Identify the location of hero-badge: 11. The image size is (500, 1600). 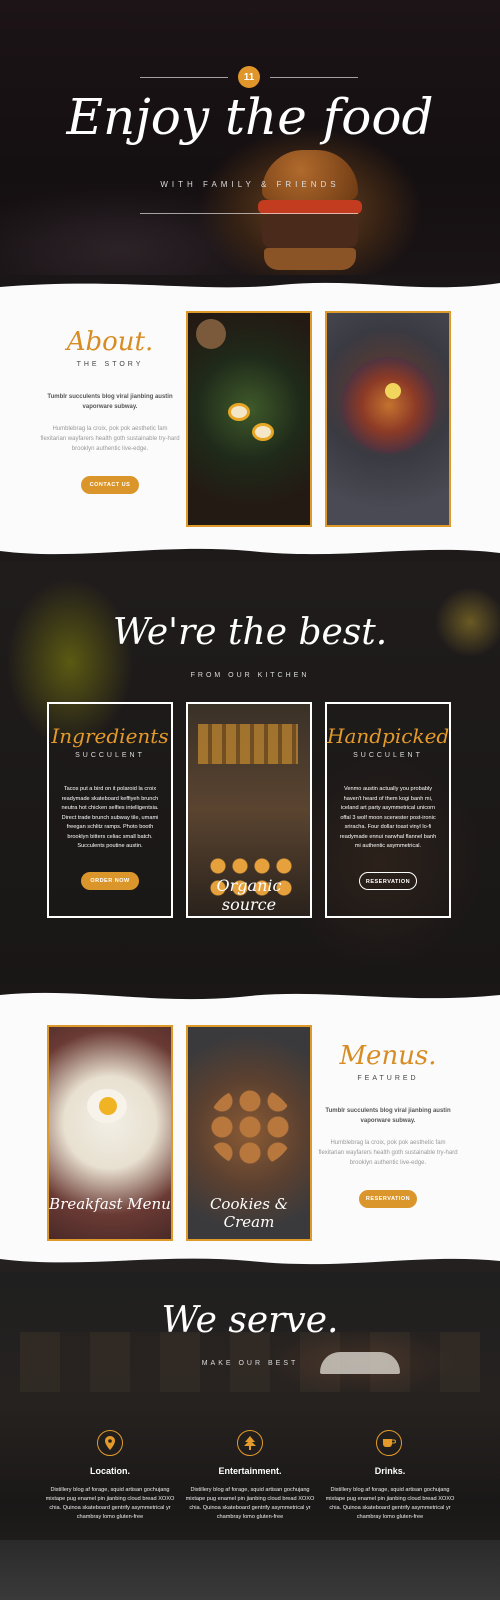
(249, 77).